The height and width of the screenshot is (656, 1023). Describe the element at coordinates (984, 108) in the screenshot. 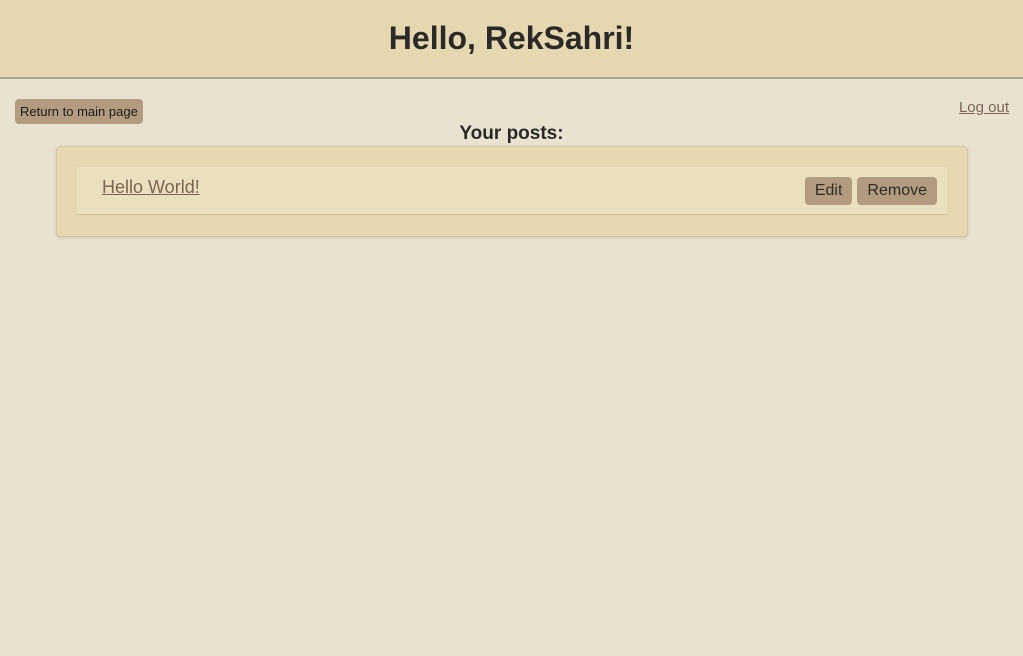

I see `logout-link: Log out` at that location.